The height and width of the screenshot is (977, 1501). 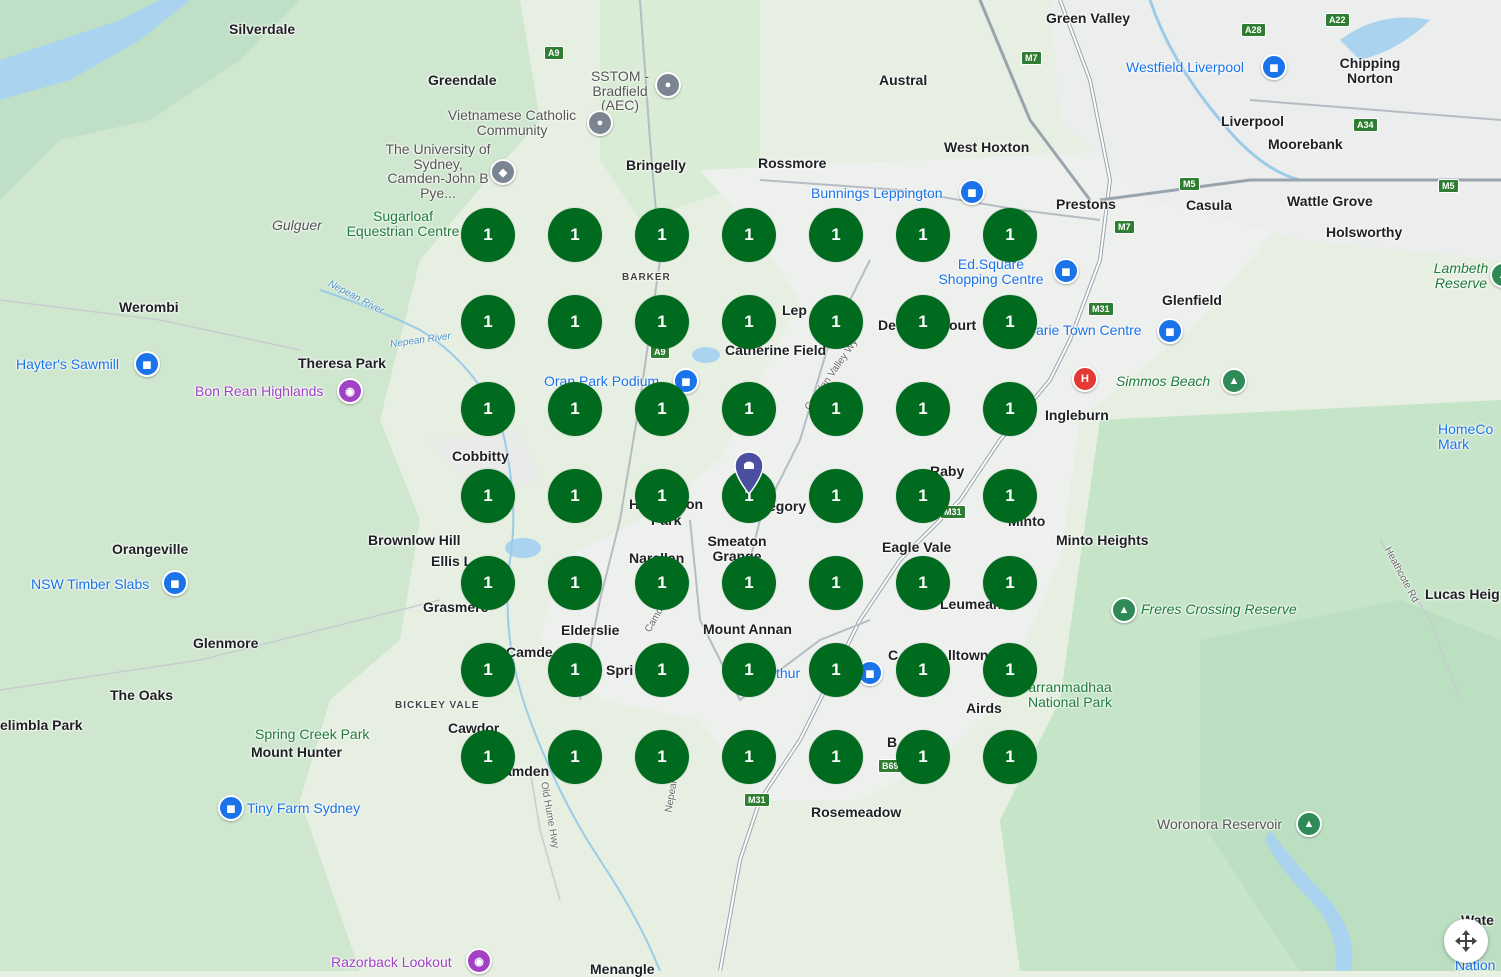 What do you see at coordinates (968, 655) in the screenshot?
I see `place-label: lltown` at bounding box center [968, 655].